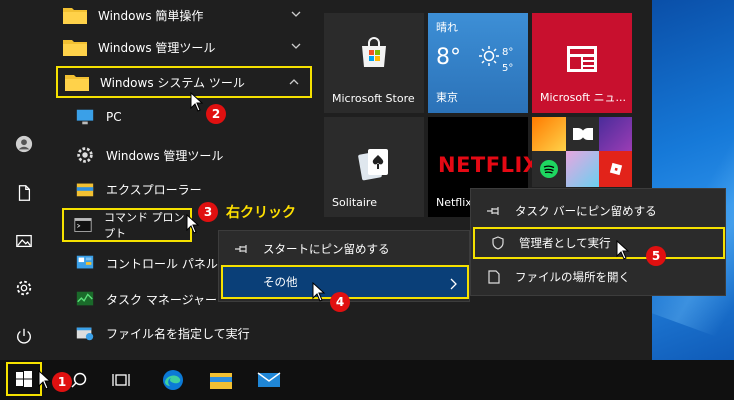 The image size is (734, 400). I want to click on app-label: コマンド プロンプト, so click(144, 225).